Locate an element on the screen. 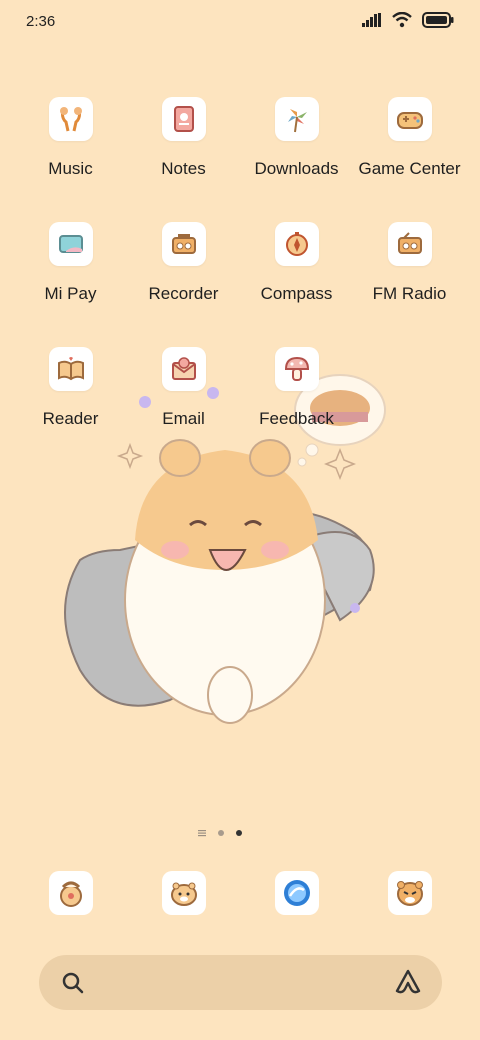 The image size is (480, 1040). app-recorder: Recorder is located at coordinates (183, 277).